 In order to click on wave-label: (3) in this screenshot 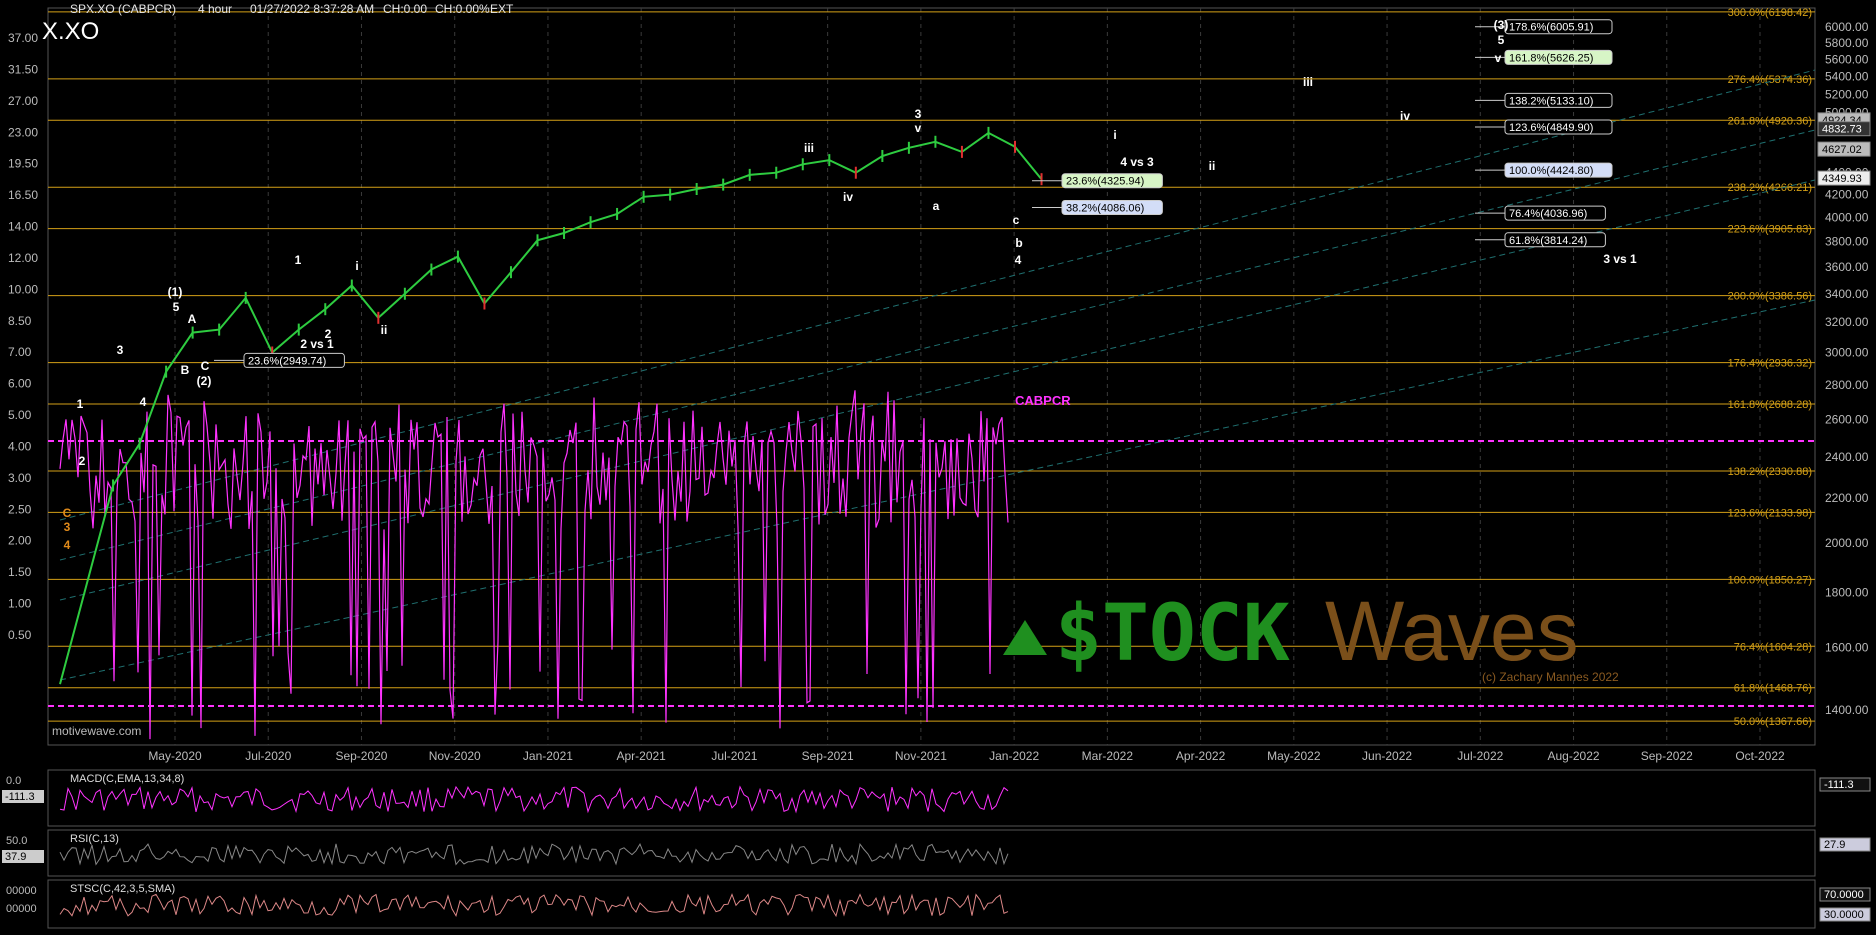, I will do `click(1501, 25)`.